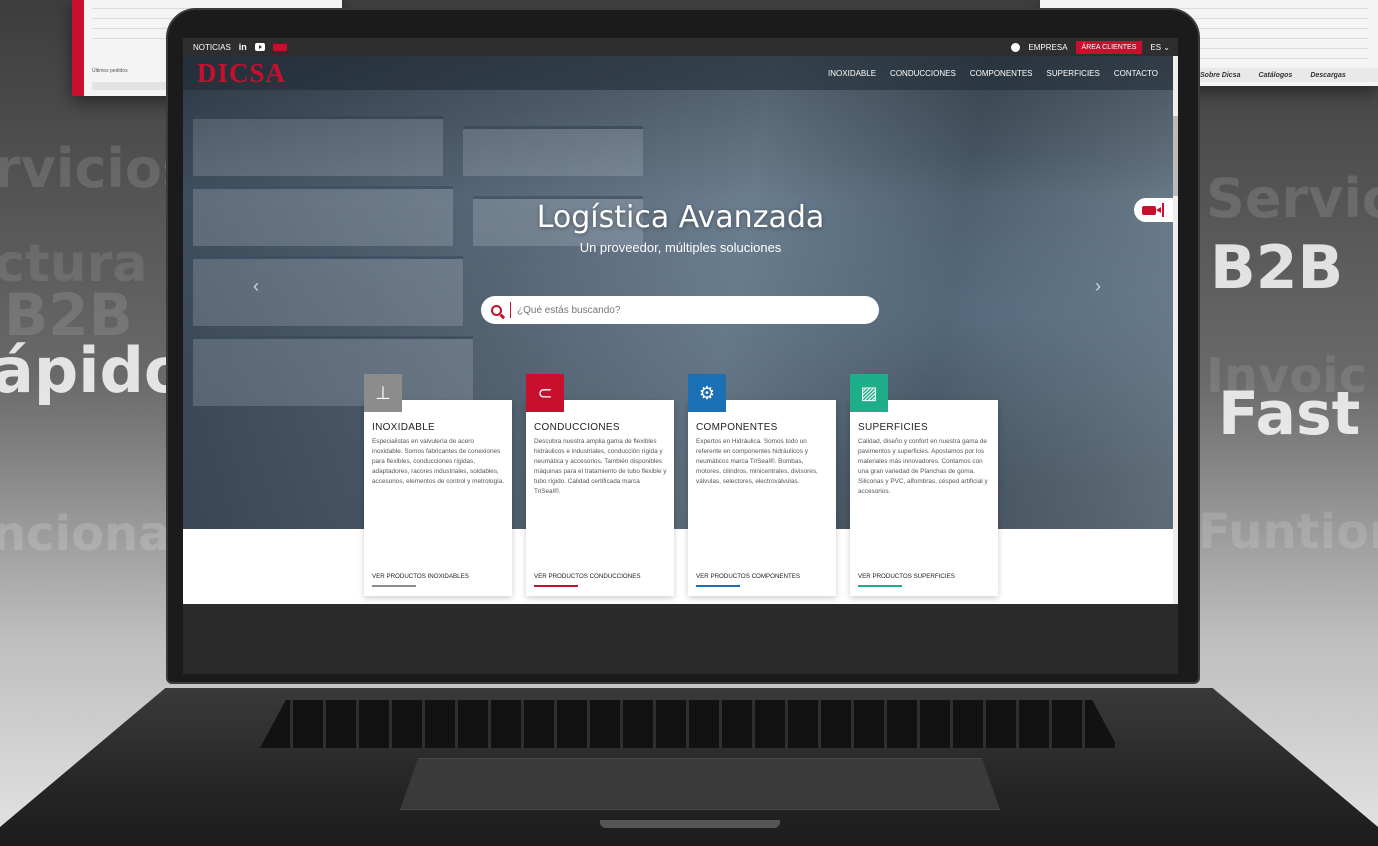 This screenshot has width=1378, height=846. What do you see at coordinates (1001, 73) in the screenshot?
I see `nav-item-componentes: COMPONENTES` at bounding box center [1001, 73].